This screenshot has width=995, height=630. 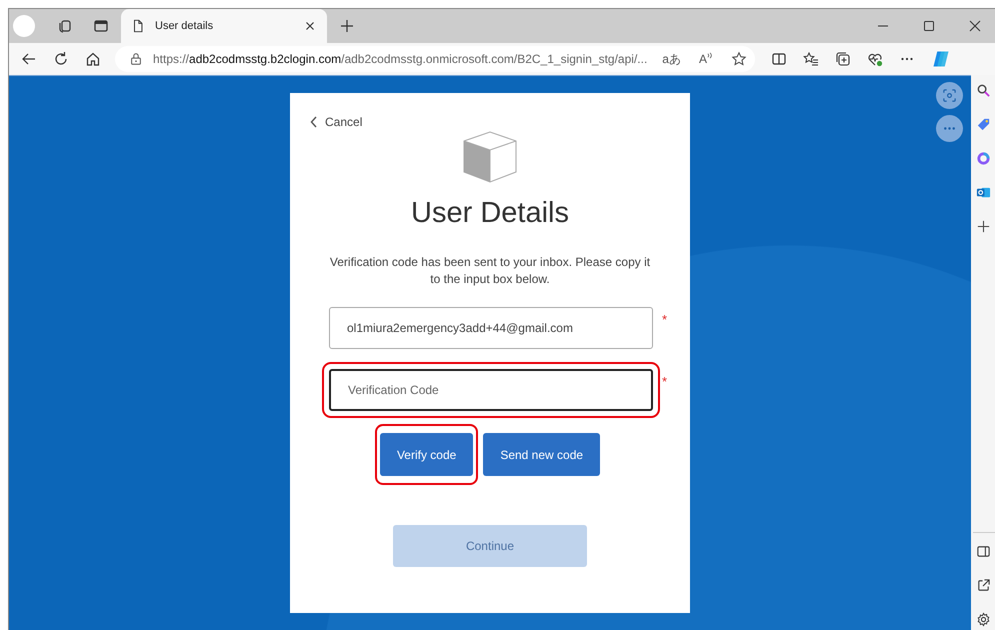 What do you see at coordinates (983, 551) in the screenshot?
I see `panel-icon` at bounding box center [983, 551].